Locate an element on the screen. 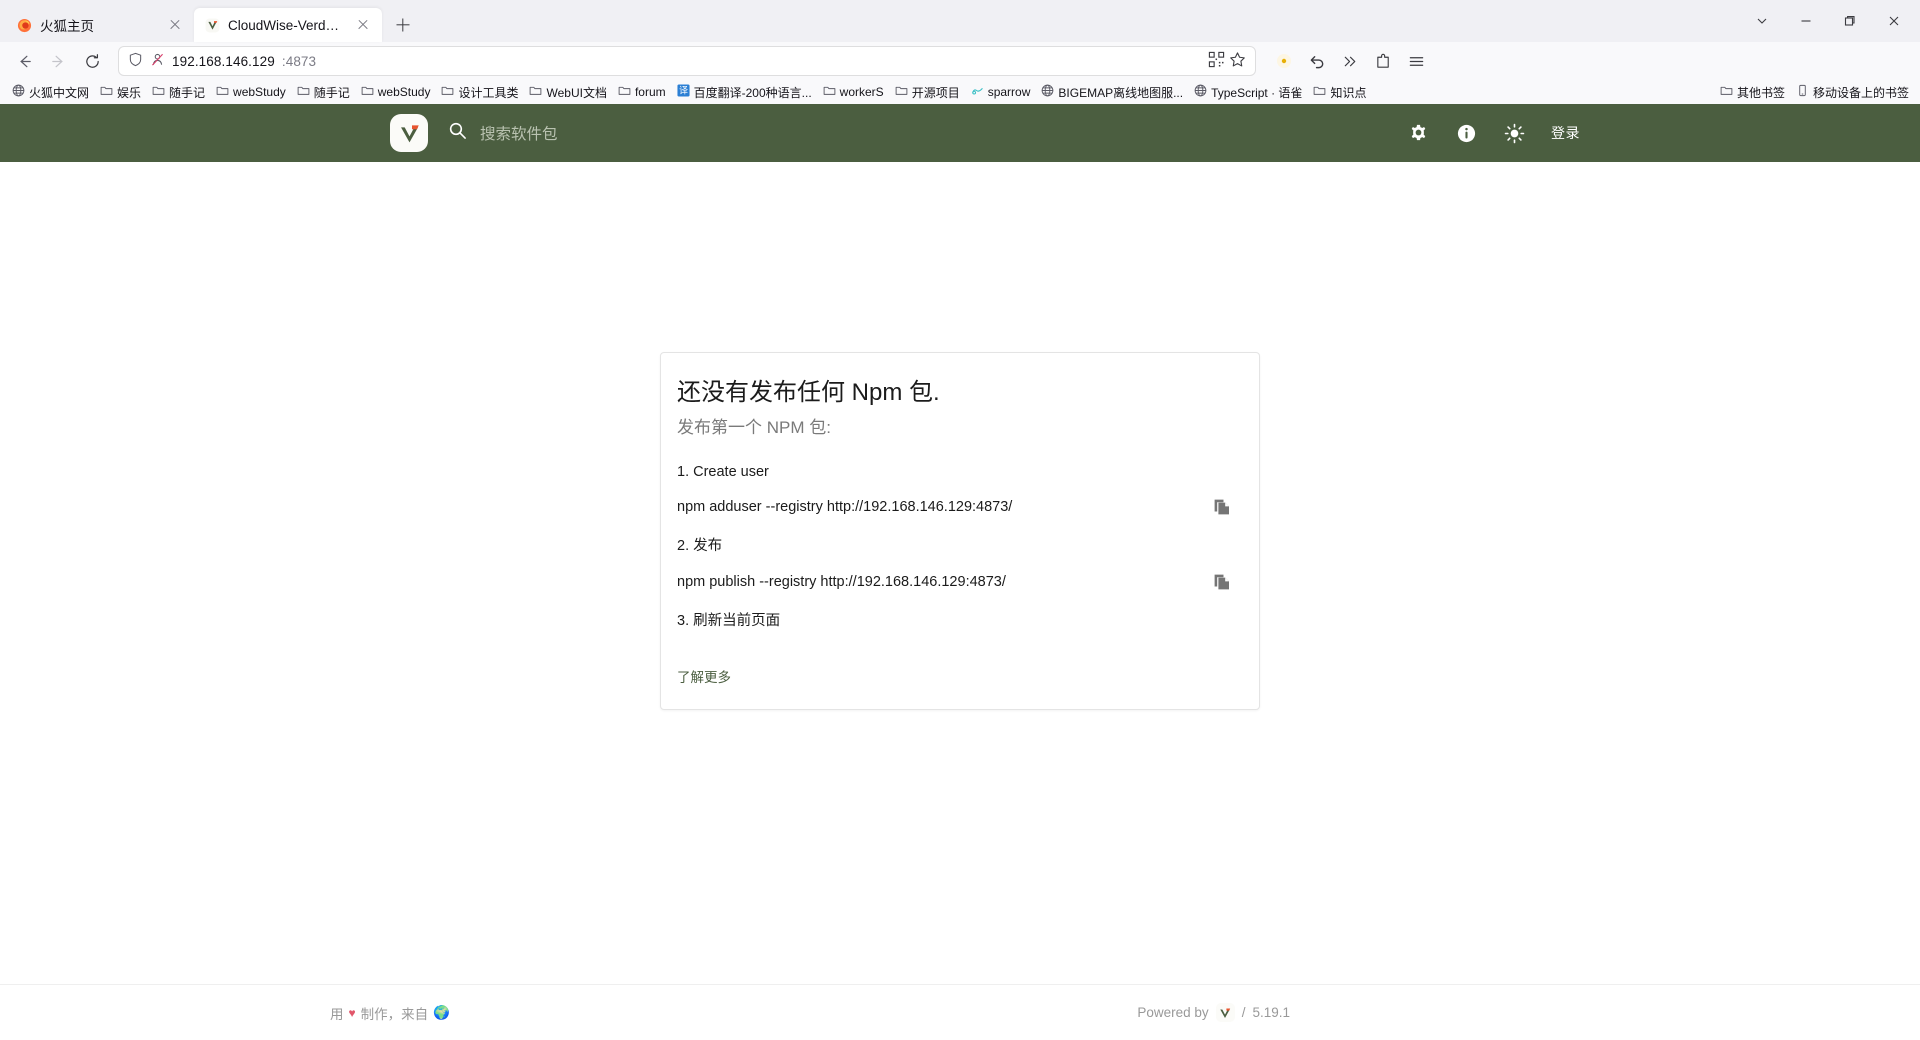  bookmark-label: forum is located at coordinates (650, 92).